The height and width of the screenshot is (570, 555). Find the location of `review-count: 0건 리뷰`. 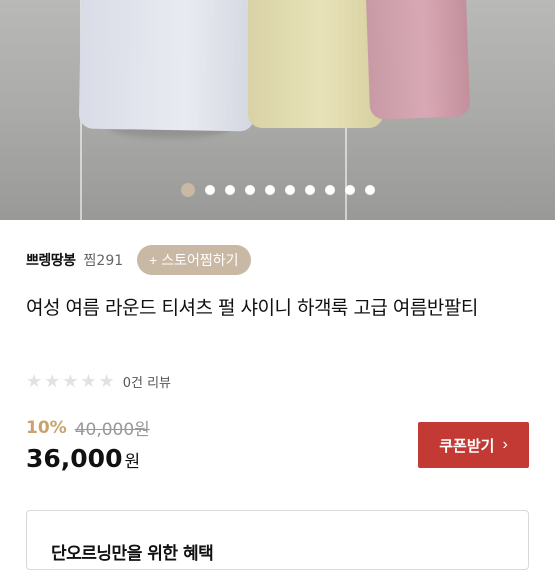

review-count: 0건 리뷰 is located at coordinates (146, 383).